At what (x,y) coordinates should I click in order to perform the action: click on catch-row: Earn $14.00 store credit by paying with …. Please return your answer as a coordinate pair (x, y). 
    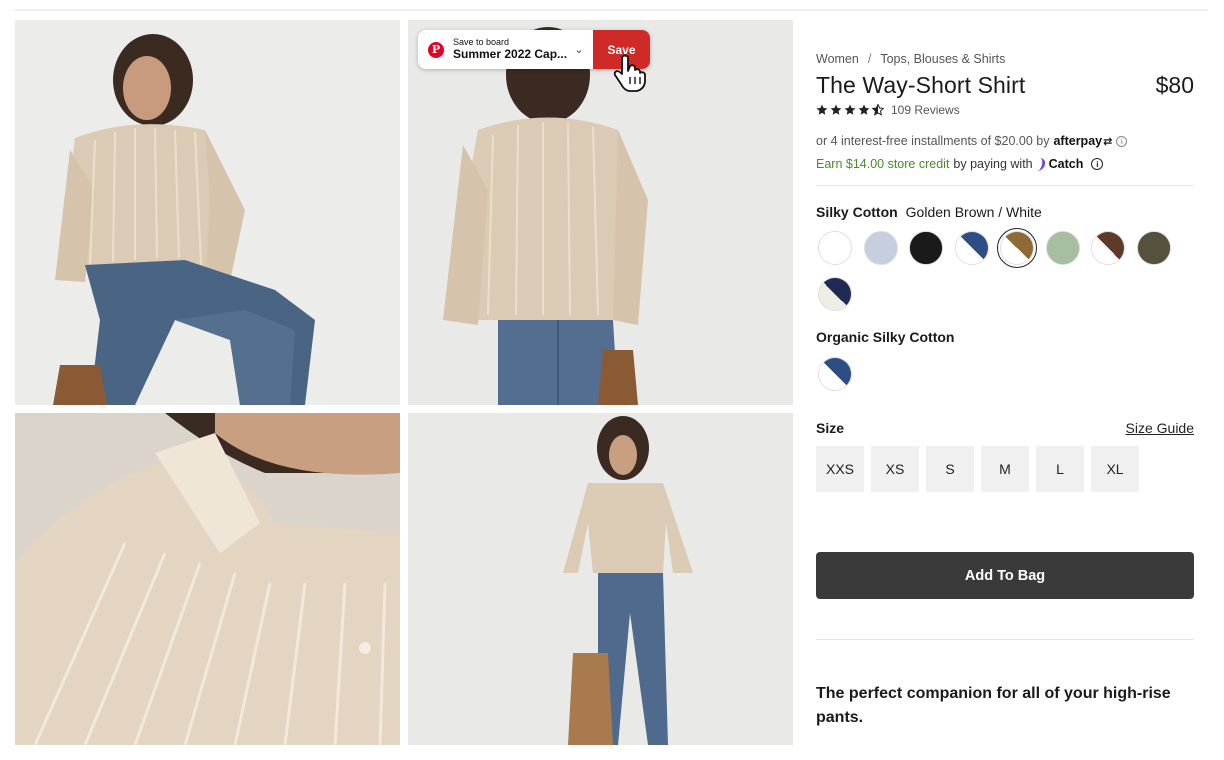
    Looking at the image, I should click on (1005, 164).